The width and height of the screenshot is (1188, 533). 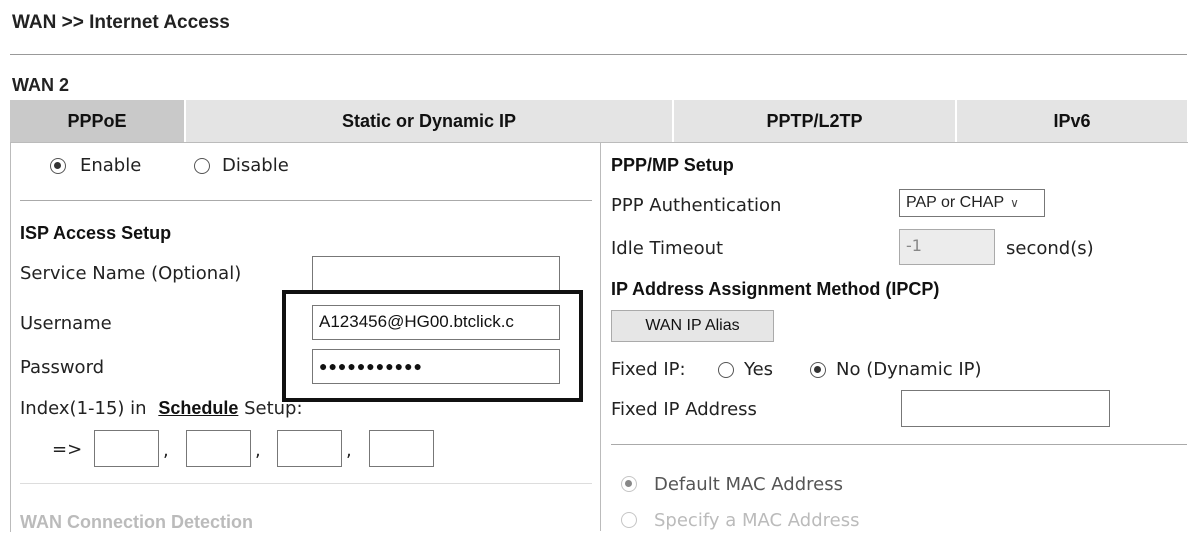 I want to click on enable-radio, so click(x=58, y=166).